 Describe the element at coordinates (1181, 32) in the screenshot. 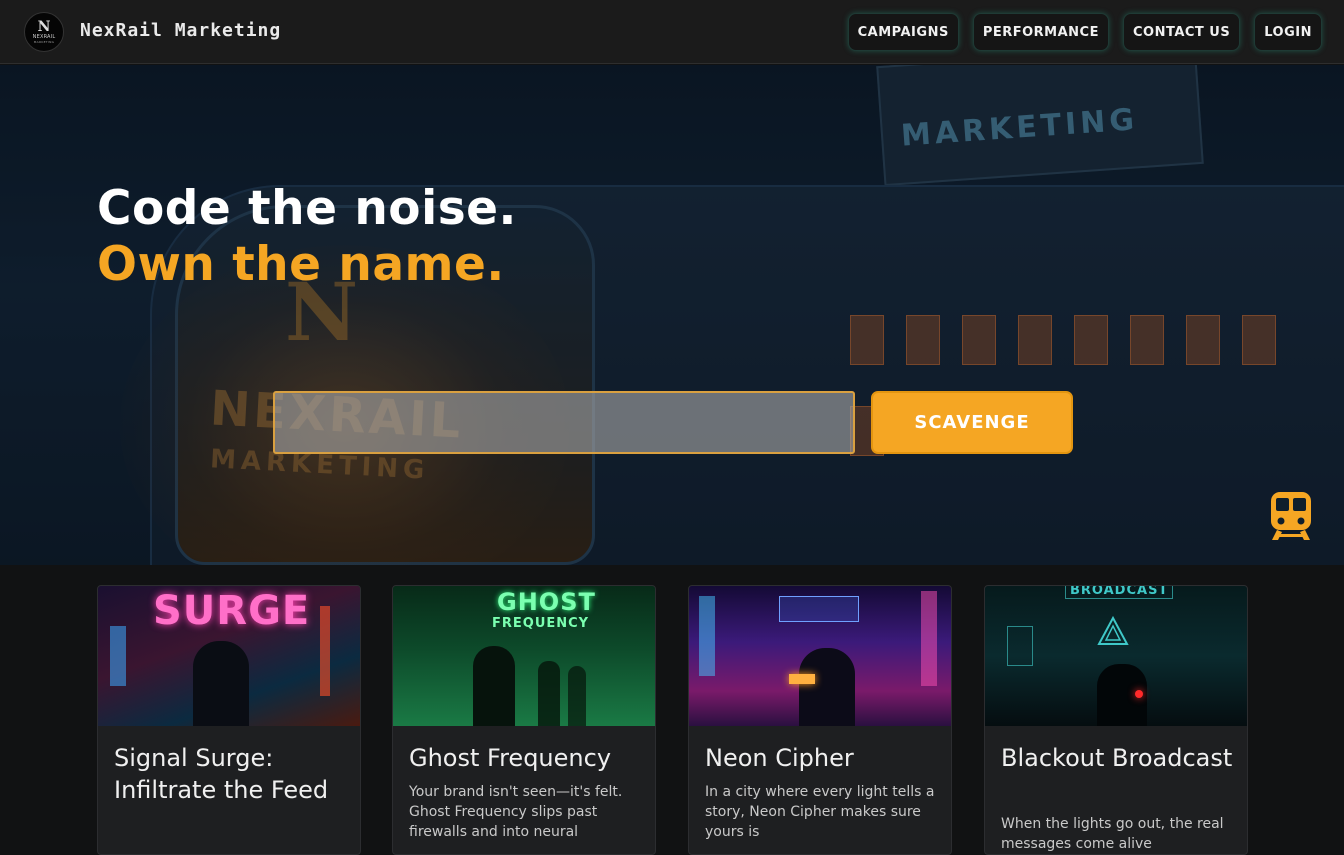

I see `nav-contact-us: CONTACT US` at that location.